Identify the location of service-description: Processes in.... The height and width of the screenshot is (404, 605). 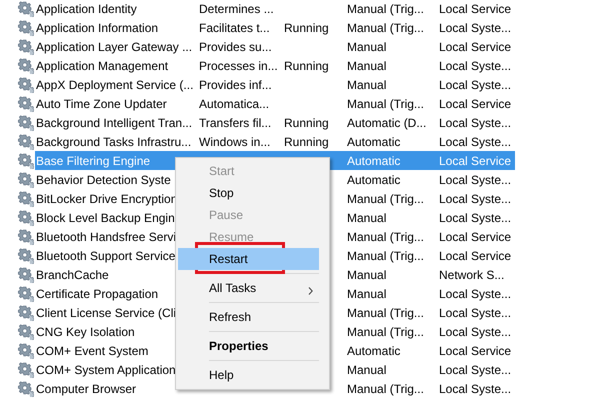
(238, 65).